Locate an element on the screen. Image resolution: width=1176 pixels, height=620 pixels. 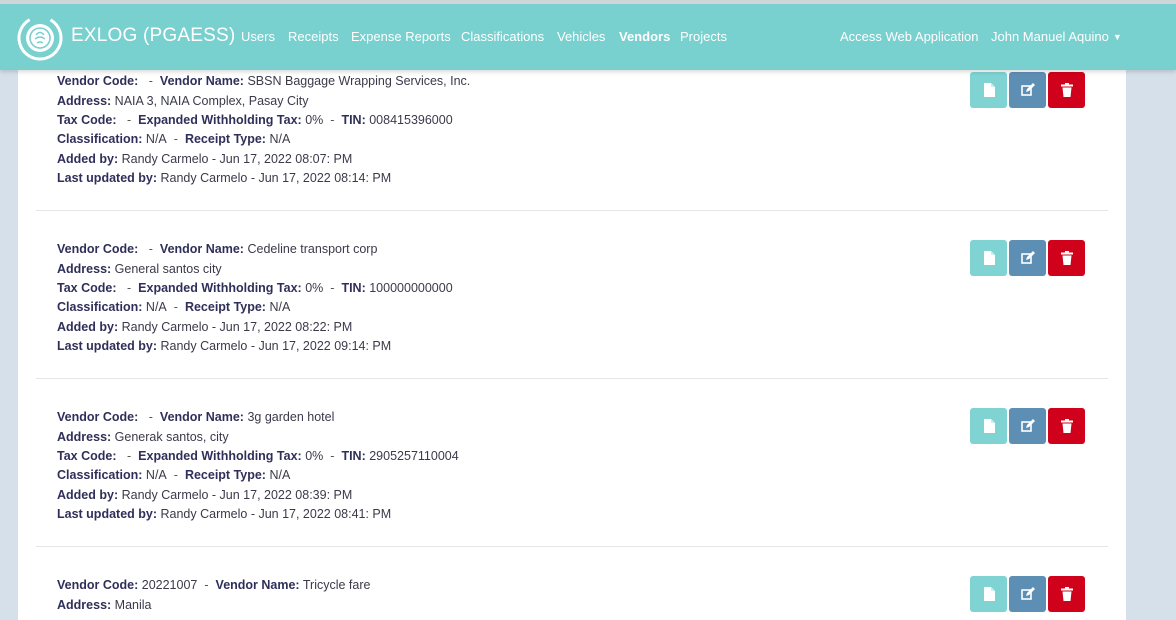
vendor-address: Manila is located at coordinates (133, 605).